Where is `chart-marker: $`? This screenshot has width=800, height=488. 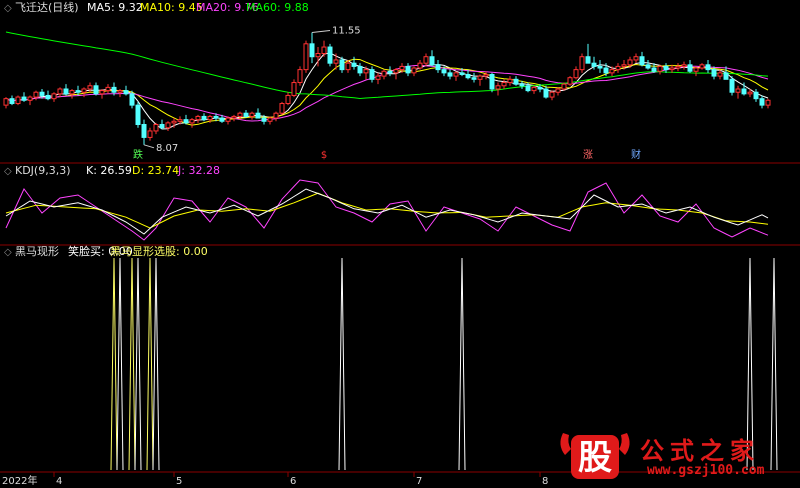
chart-marker: $ is located at coordinates (324, 155).